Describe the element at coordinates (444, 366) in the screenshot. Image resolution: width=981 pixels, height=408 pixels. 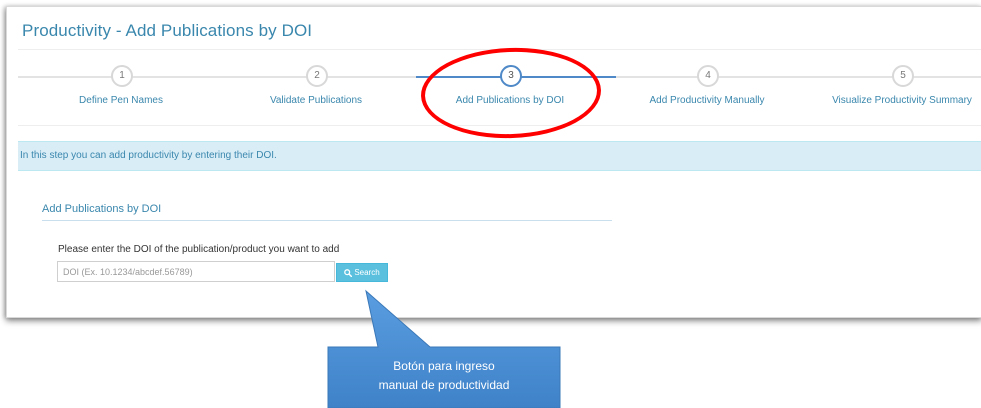
I see `callout-line-1: Botón para ingreso` at that location.